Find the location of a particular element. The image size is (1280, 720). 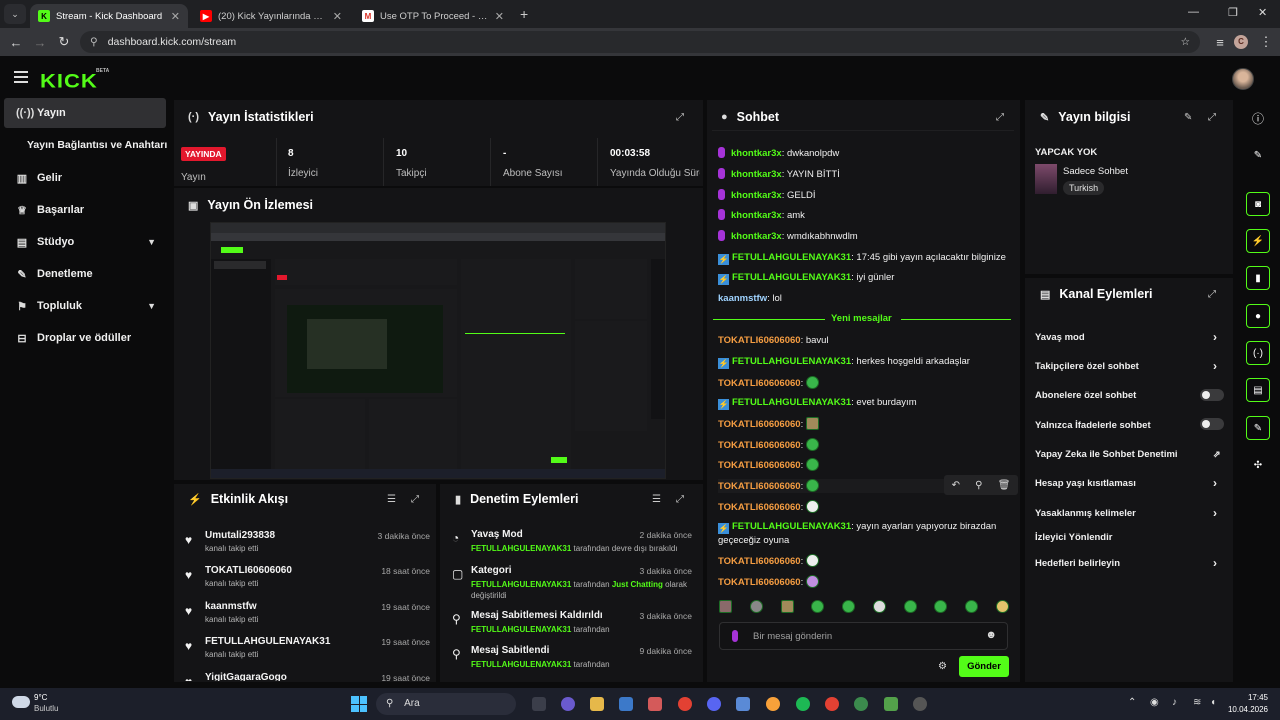

bookmark-star-icon: ☆ is located at coordinates (1185, 42).